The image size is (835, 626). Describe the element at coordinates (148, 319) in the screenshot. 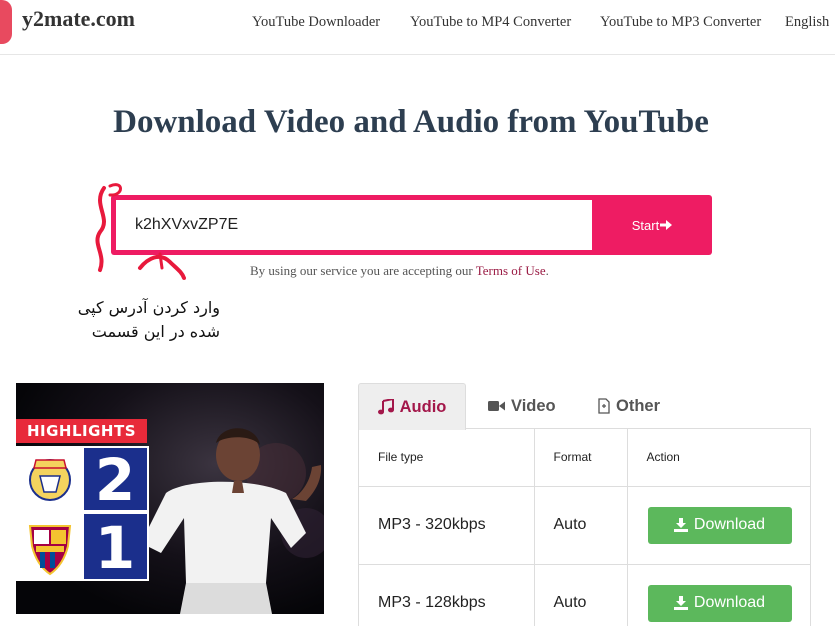

I see `annotation-note: وارد کردن آدرس کپی شده در این قسمت` at that location.